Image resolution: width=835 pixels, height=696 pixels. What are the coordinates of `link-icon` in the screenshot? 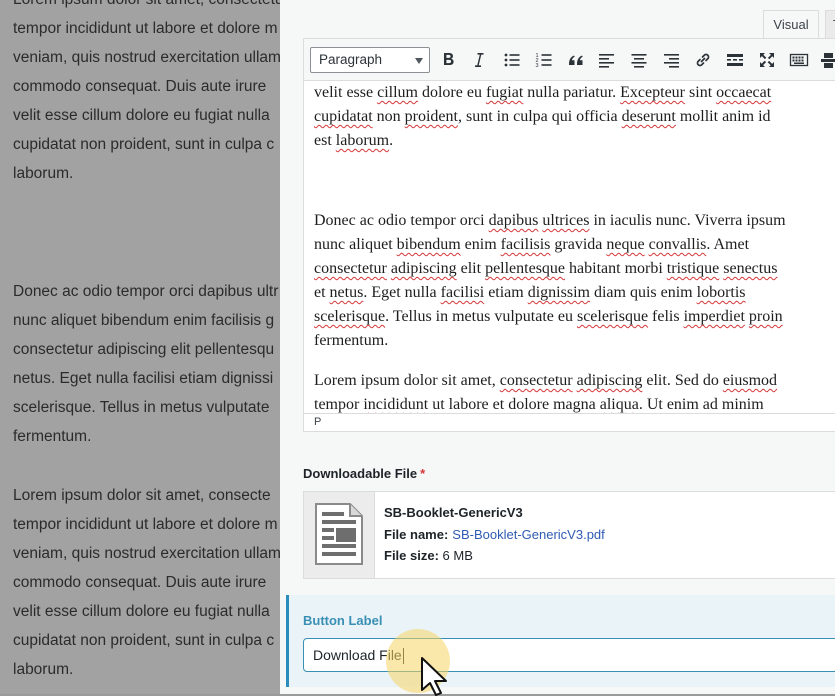 It's located at (703, 60).